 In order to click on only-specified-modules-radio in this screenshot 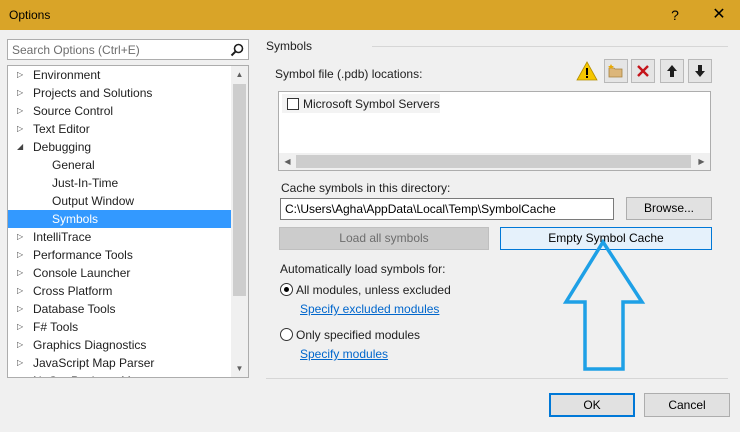, I will do `click(286, 334)`.